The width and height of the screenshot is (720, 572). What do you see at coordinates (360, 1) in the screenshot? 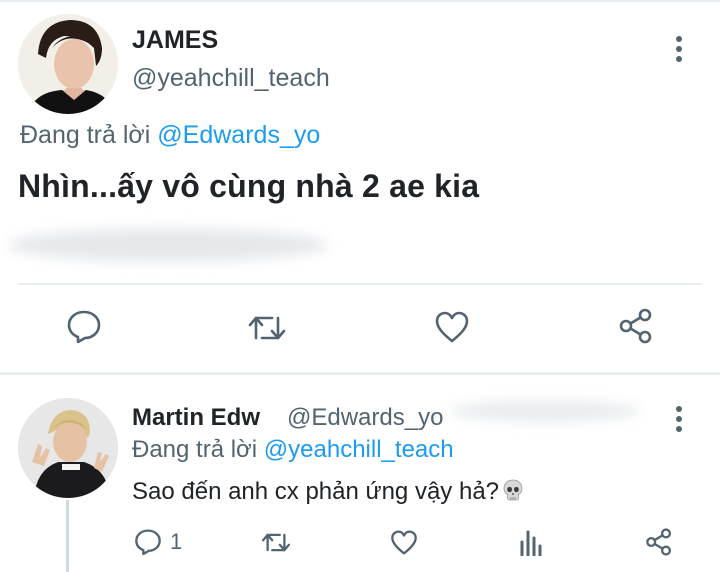
I see `top-divider` at bounding box center [360, 1].